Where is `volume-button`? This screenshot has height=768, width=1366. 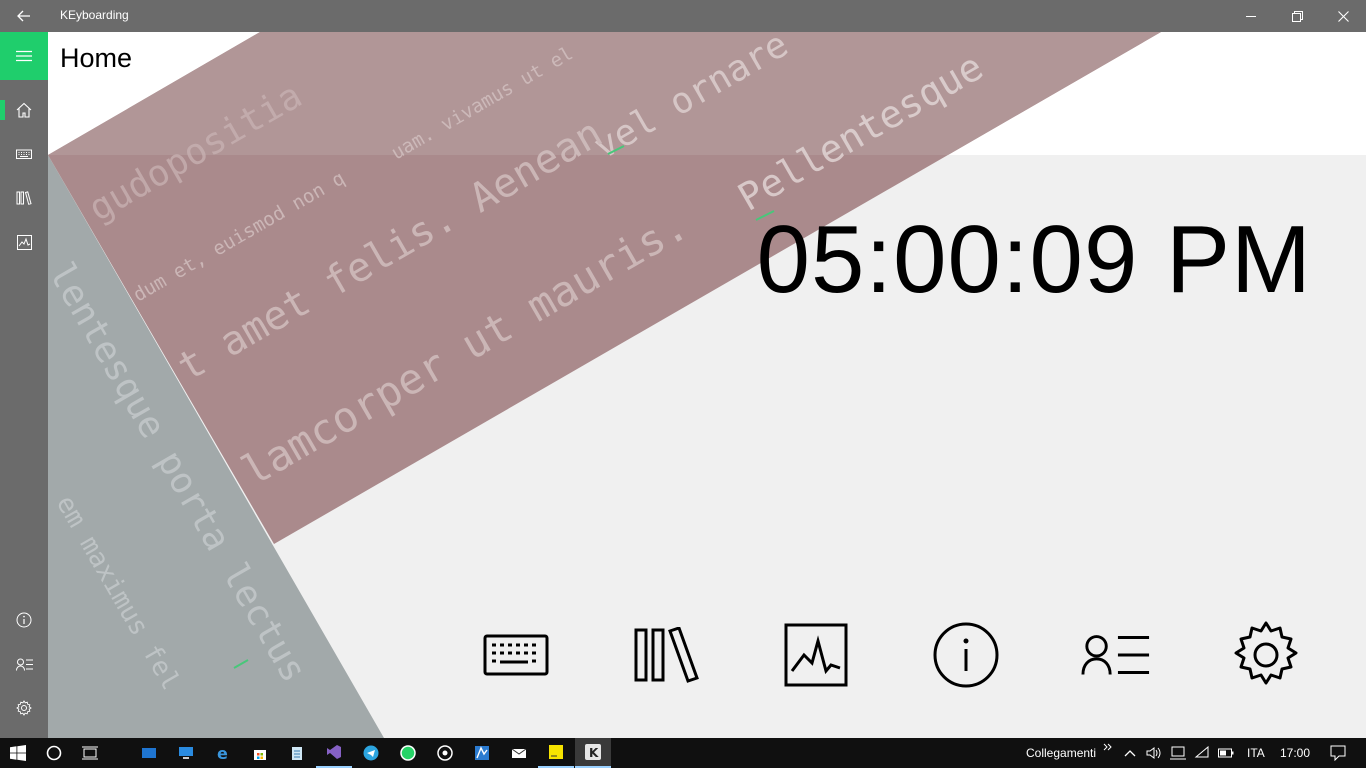
volume-button is located at coordinates (1154, 753).